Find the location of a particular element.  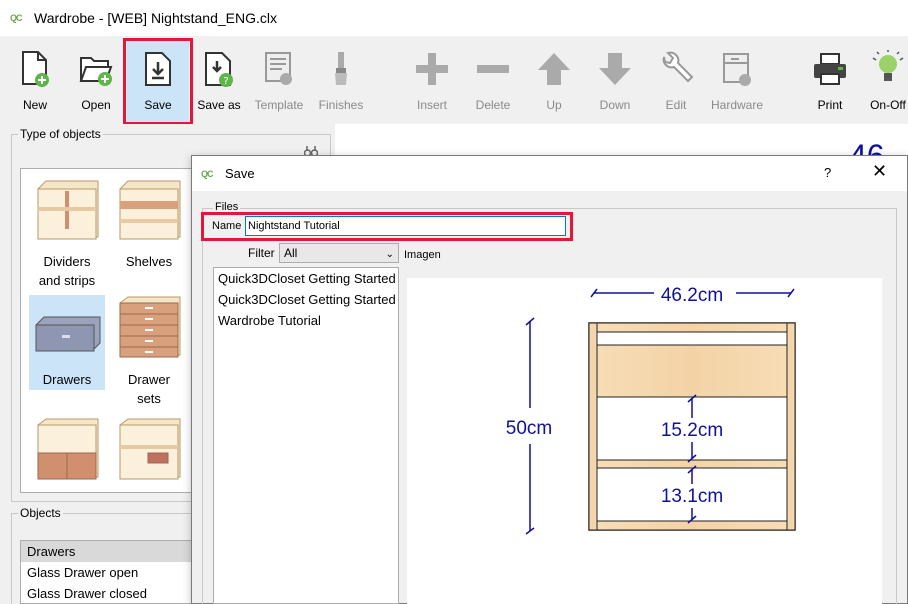

gallery-item-drawer-sets: Drawer sets is located at coordinates (149, 355).